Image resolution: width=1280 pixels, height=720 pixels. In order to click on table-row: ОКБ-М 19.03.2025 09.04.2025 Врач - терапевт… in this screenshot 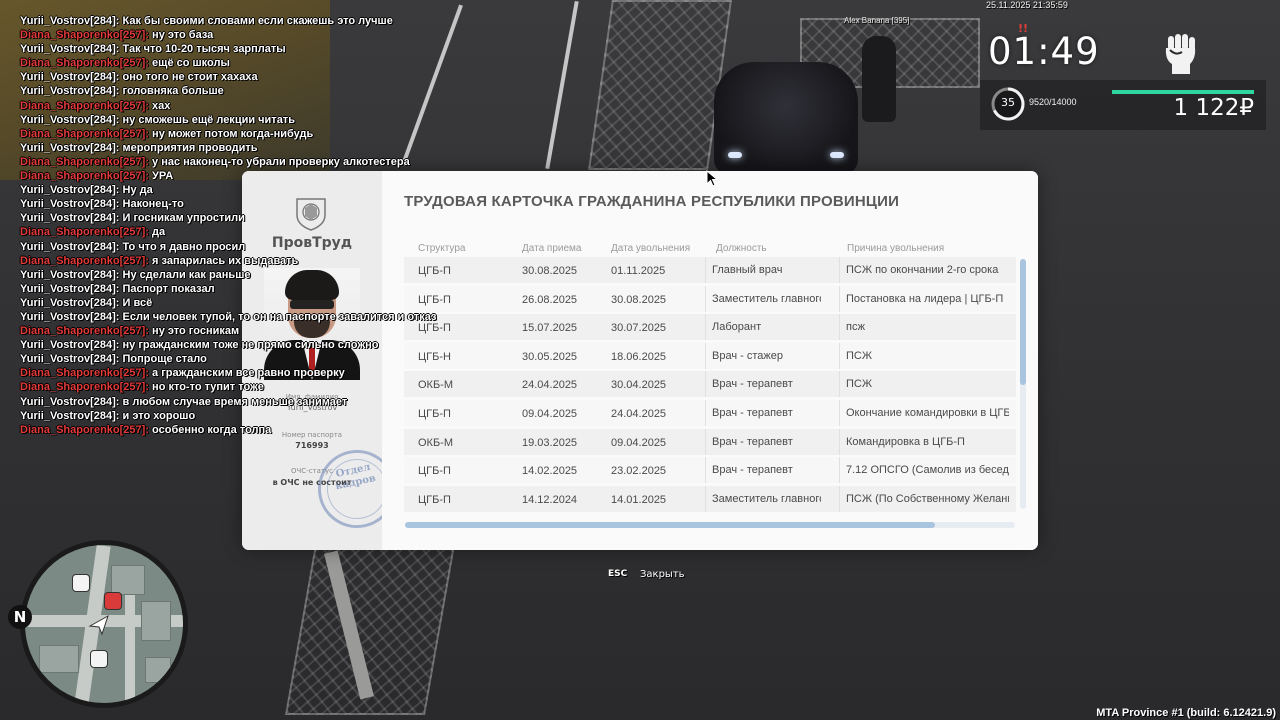, I will do `click(710, 441)`.